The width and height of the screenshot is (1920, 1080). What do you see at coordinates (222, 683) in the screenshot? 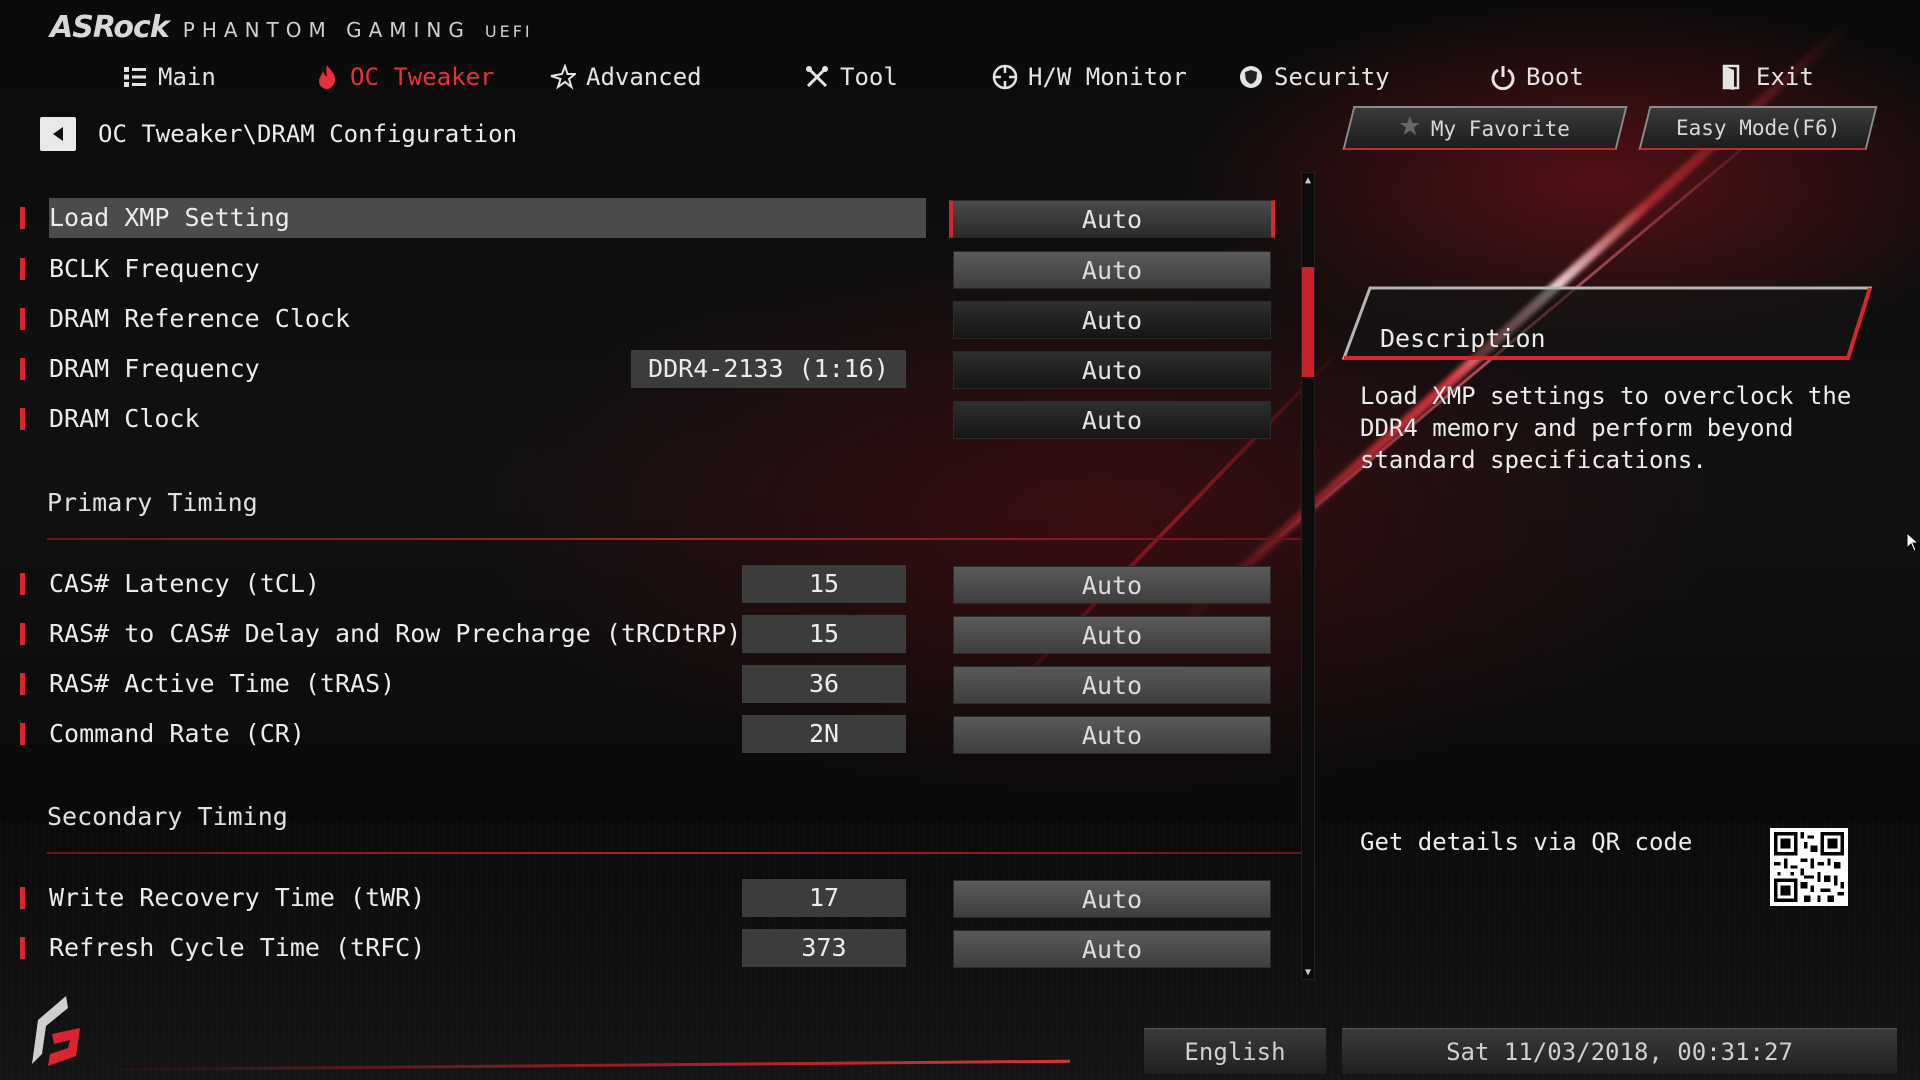
I see `setting-label: RAS# Active Time (tRAS)` at bounding box center [222, 683].